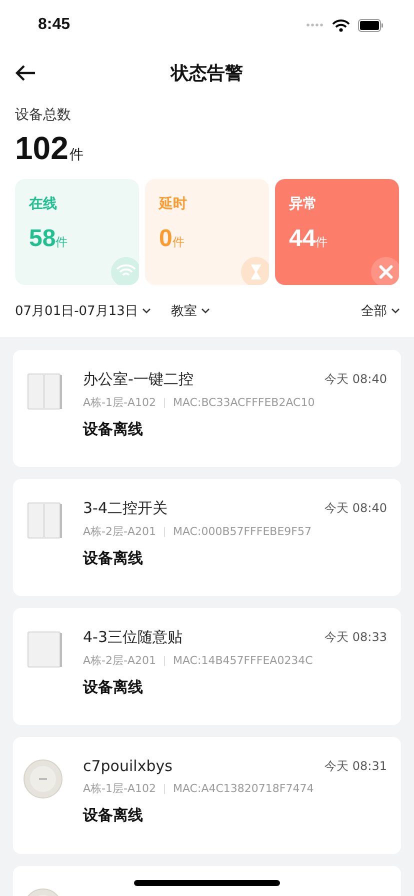 This screenshot has height=896, width=414. Describe the element at coordinates (302, 239) in the screenshot. I see `status-count: 44` at that location.